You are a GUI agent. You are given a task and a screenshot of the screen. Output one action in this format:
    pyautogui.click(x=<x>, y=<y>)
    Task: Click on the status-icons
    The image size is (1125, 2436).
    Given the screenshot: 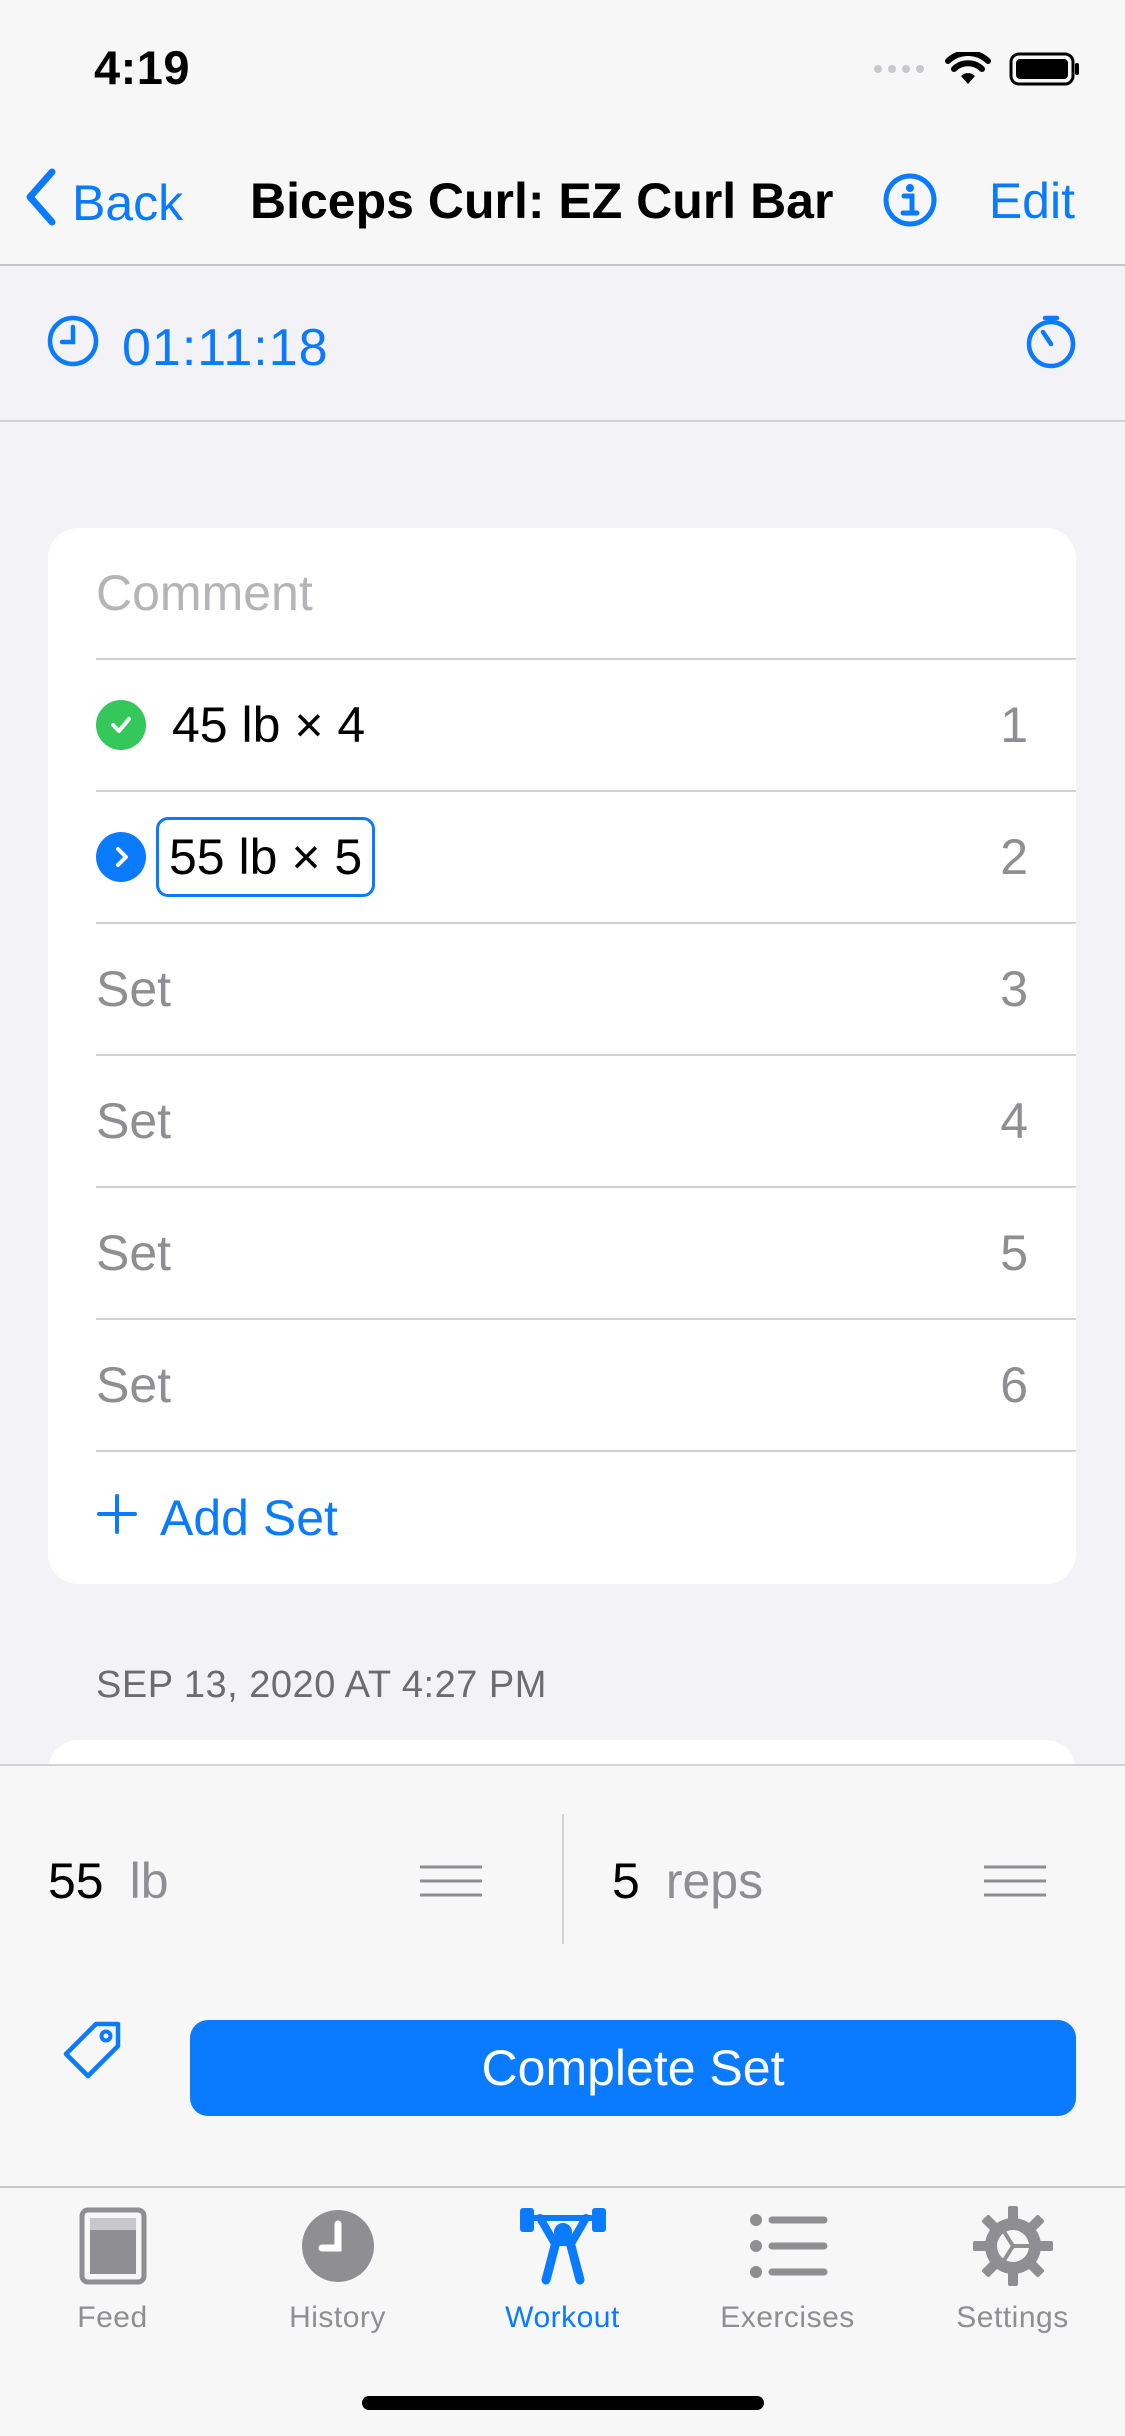 What is the action you would take?
    pyautogui.click(x=977, y=70)
    